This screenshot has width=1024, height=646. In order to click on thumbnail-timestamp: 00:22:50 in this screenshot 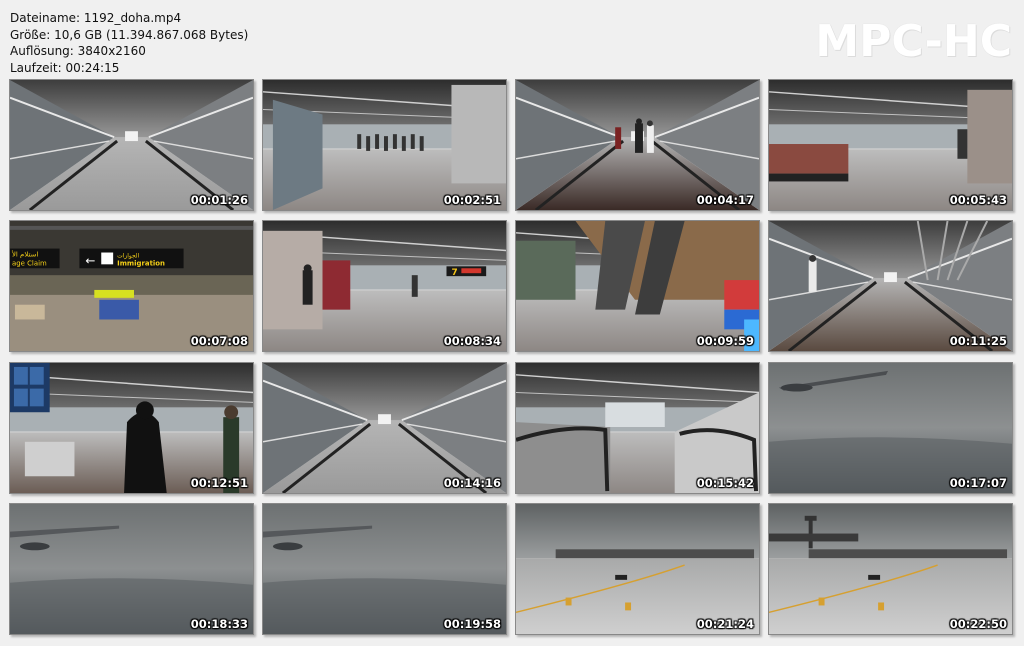, I will do `click(978, 624)`.